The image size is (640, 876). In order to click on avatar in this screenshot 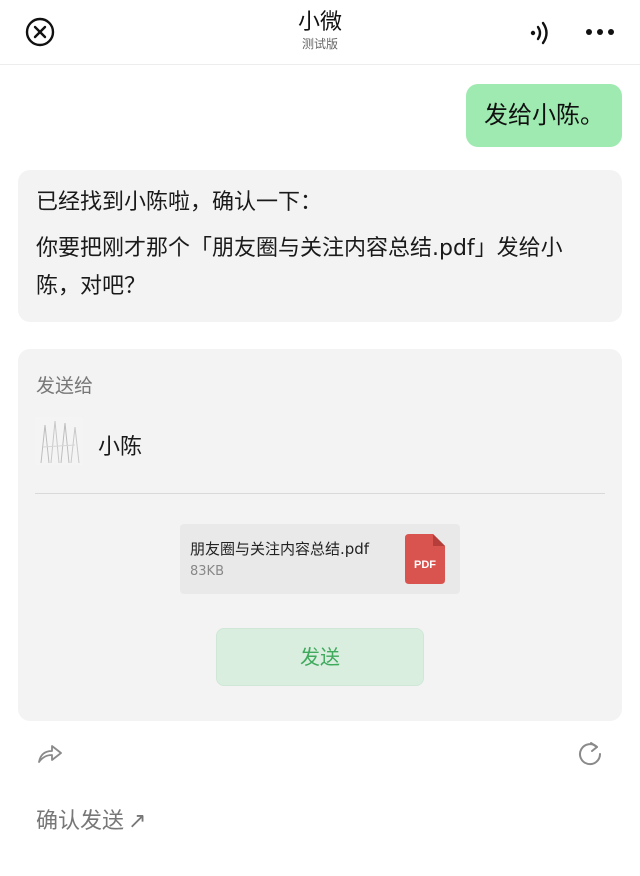, I will do `click(59, 441)`.